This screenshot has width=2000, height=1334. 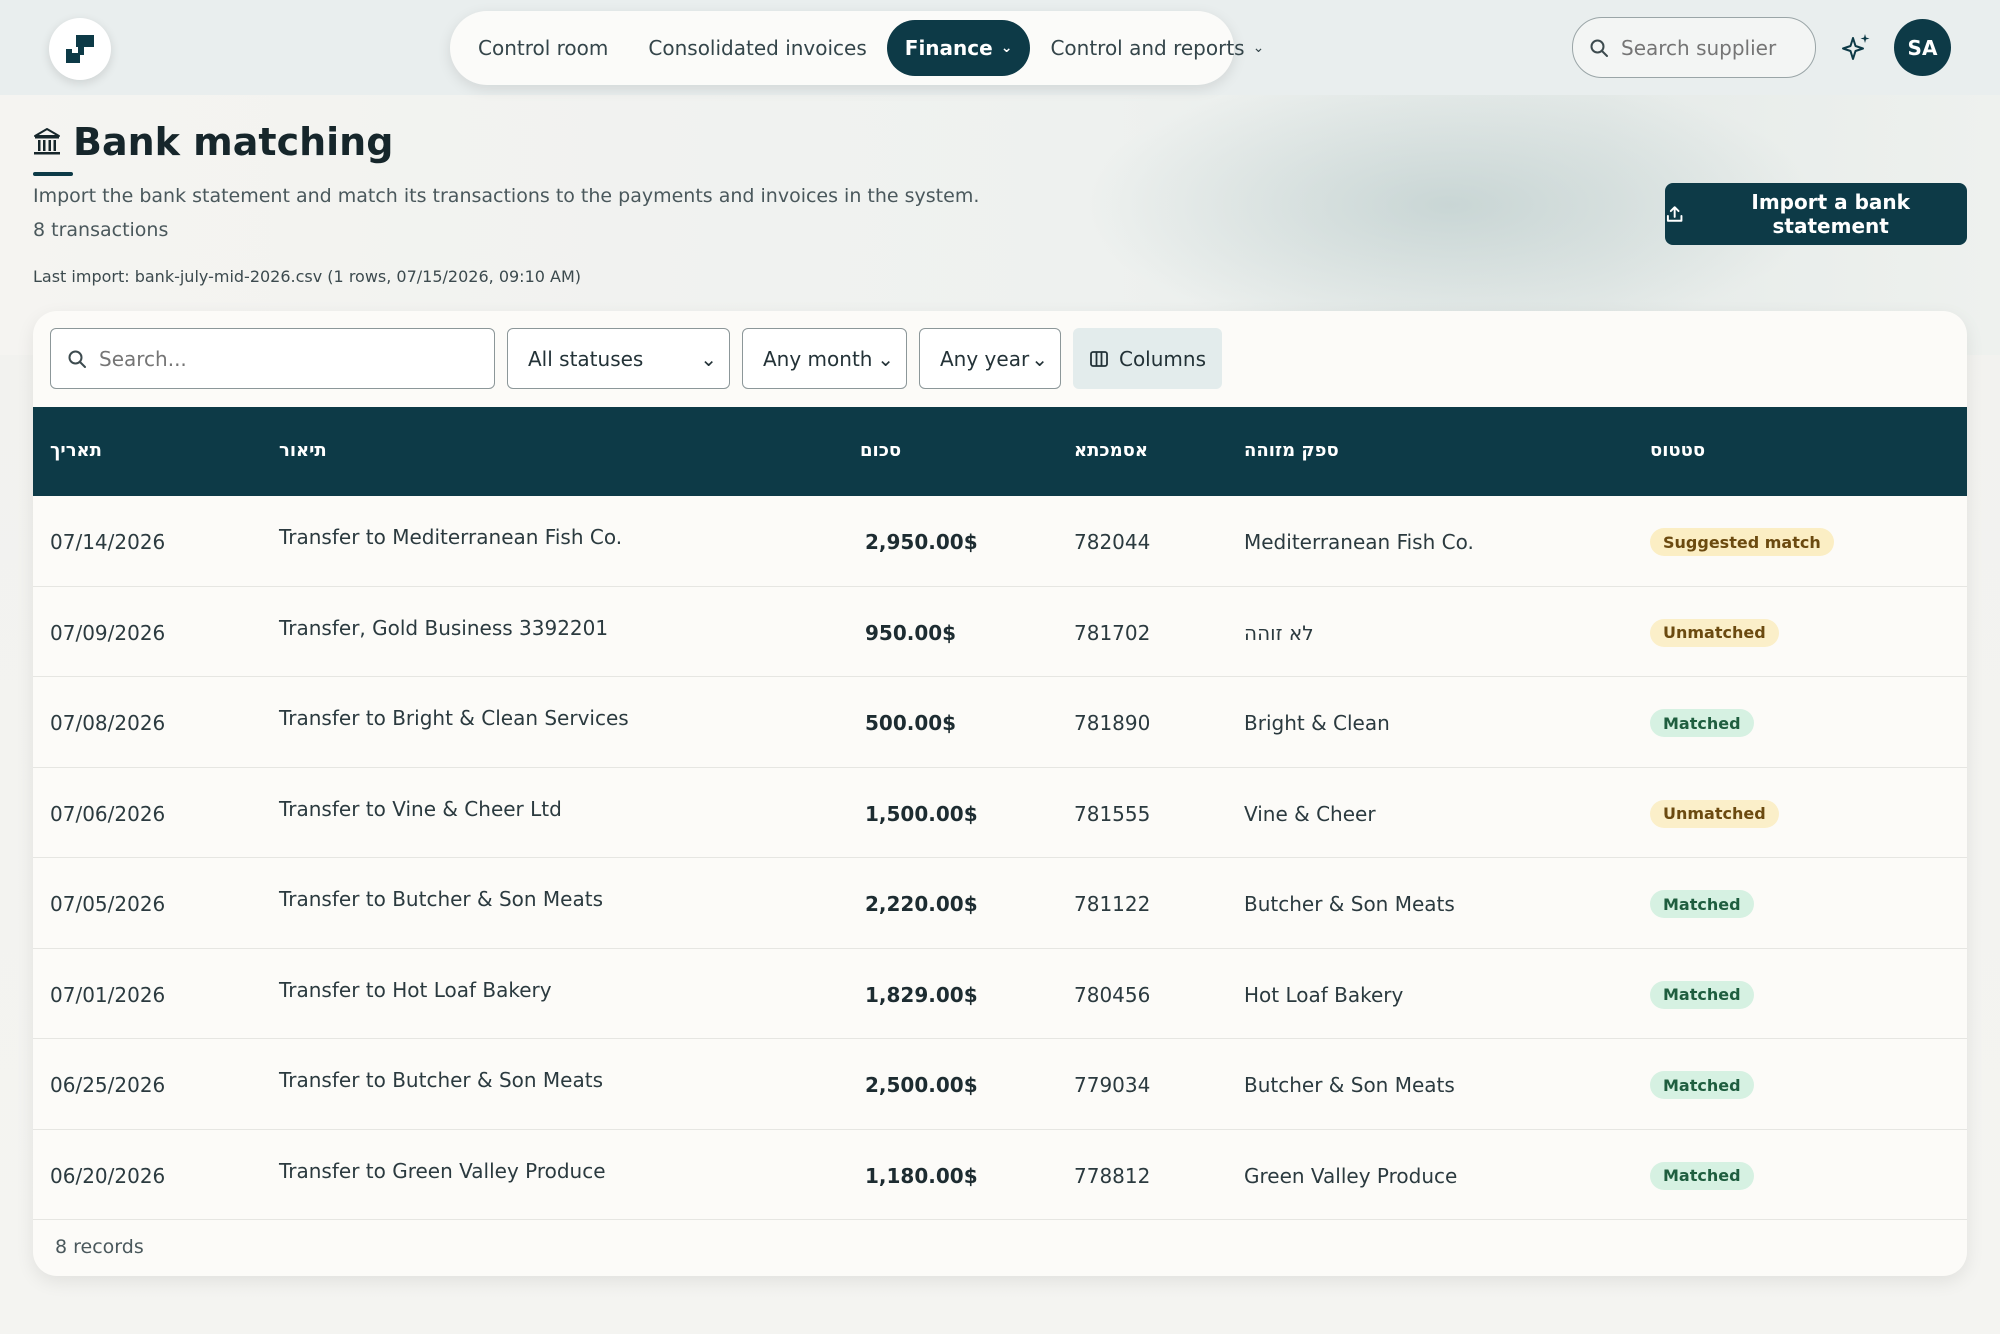 I want to click on month-filter-select: Any month ⌄, so click(x=824, y=358).